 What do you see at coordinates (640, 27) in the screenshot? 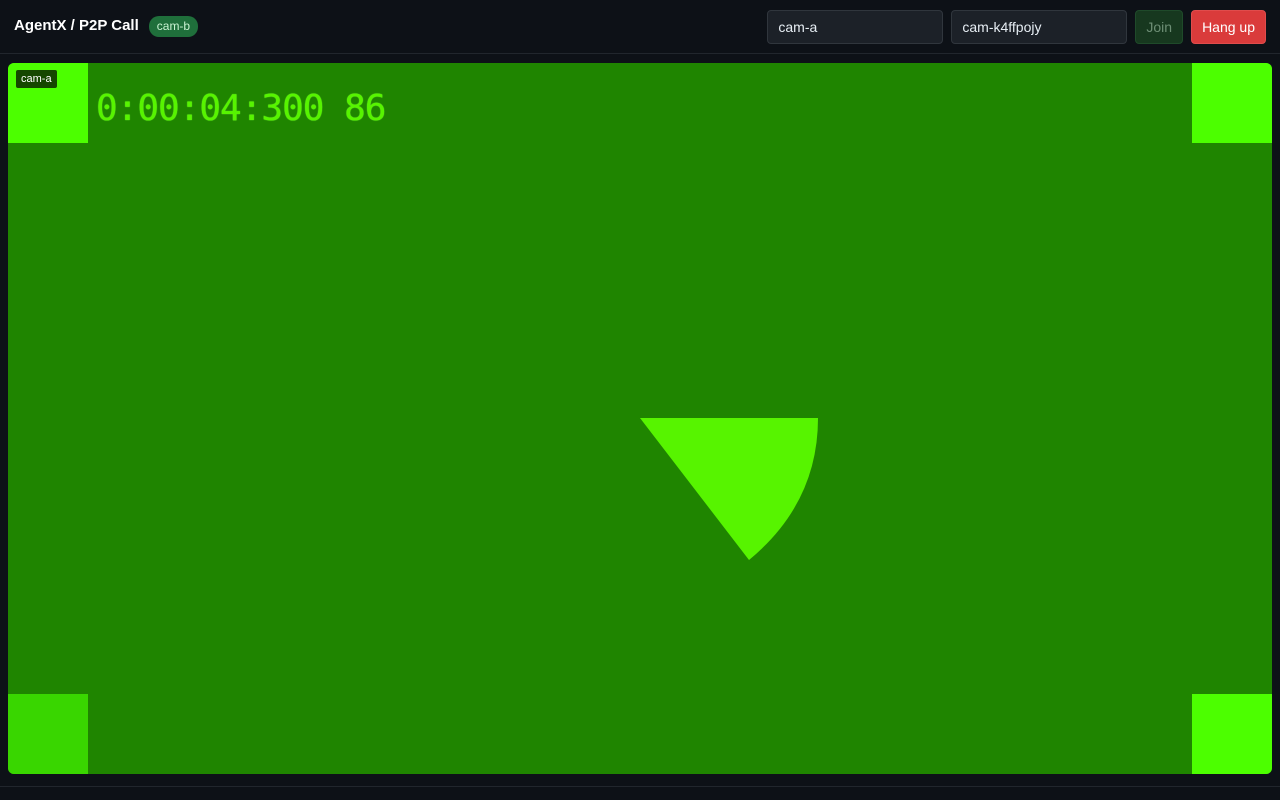
I see `top-bar: AgentX / P2P Call cam-b Join Hang up` at bounding box center [640, 27].